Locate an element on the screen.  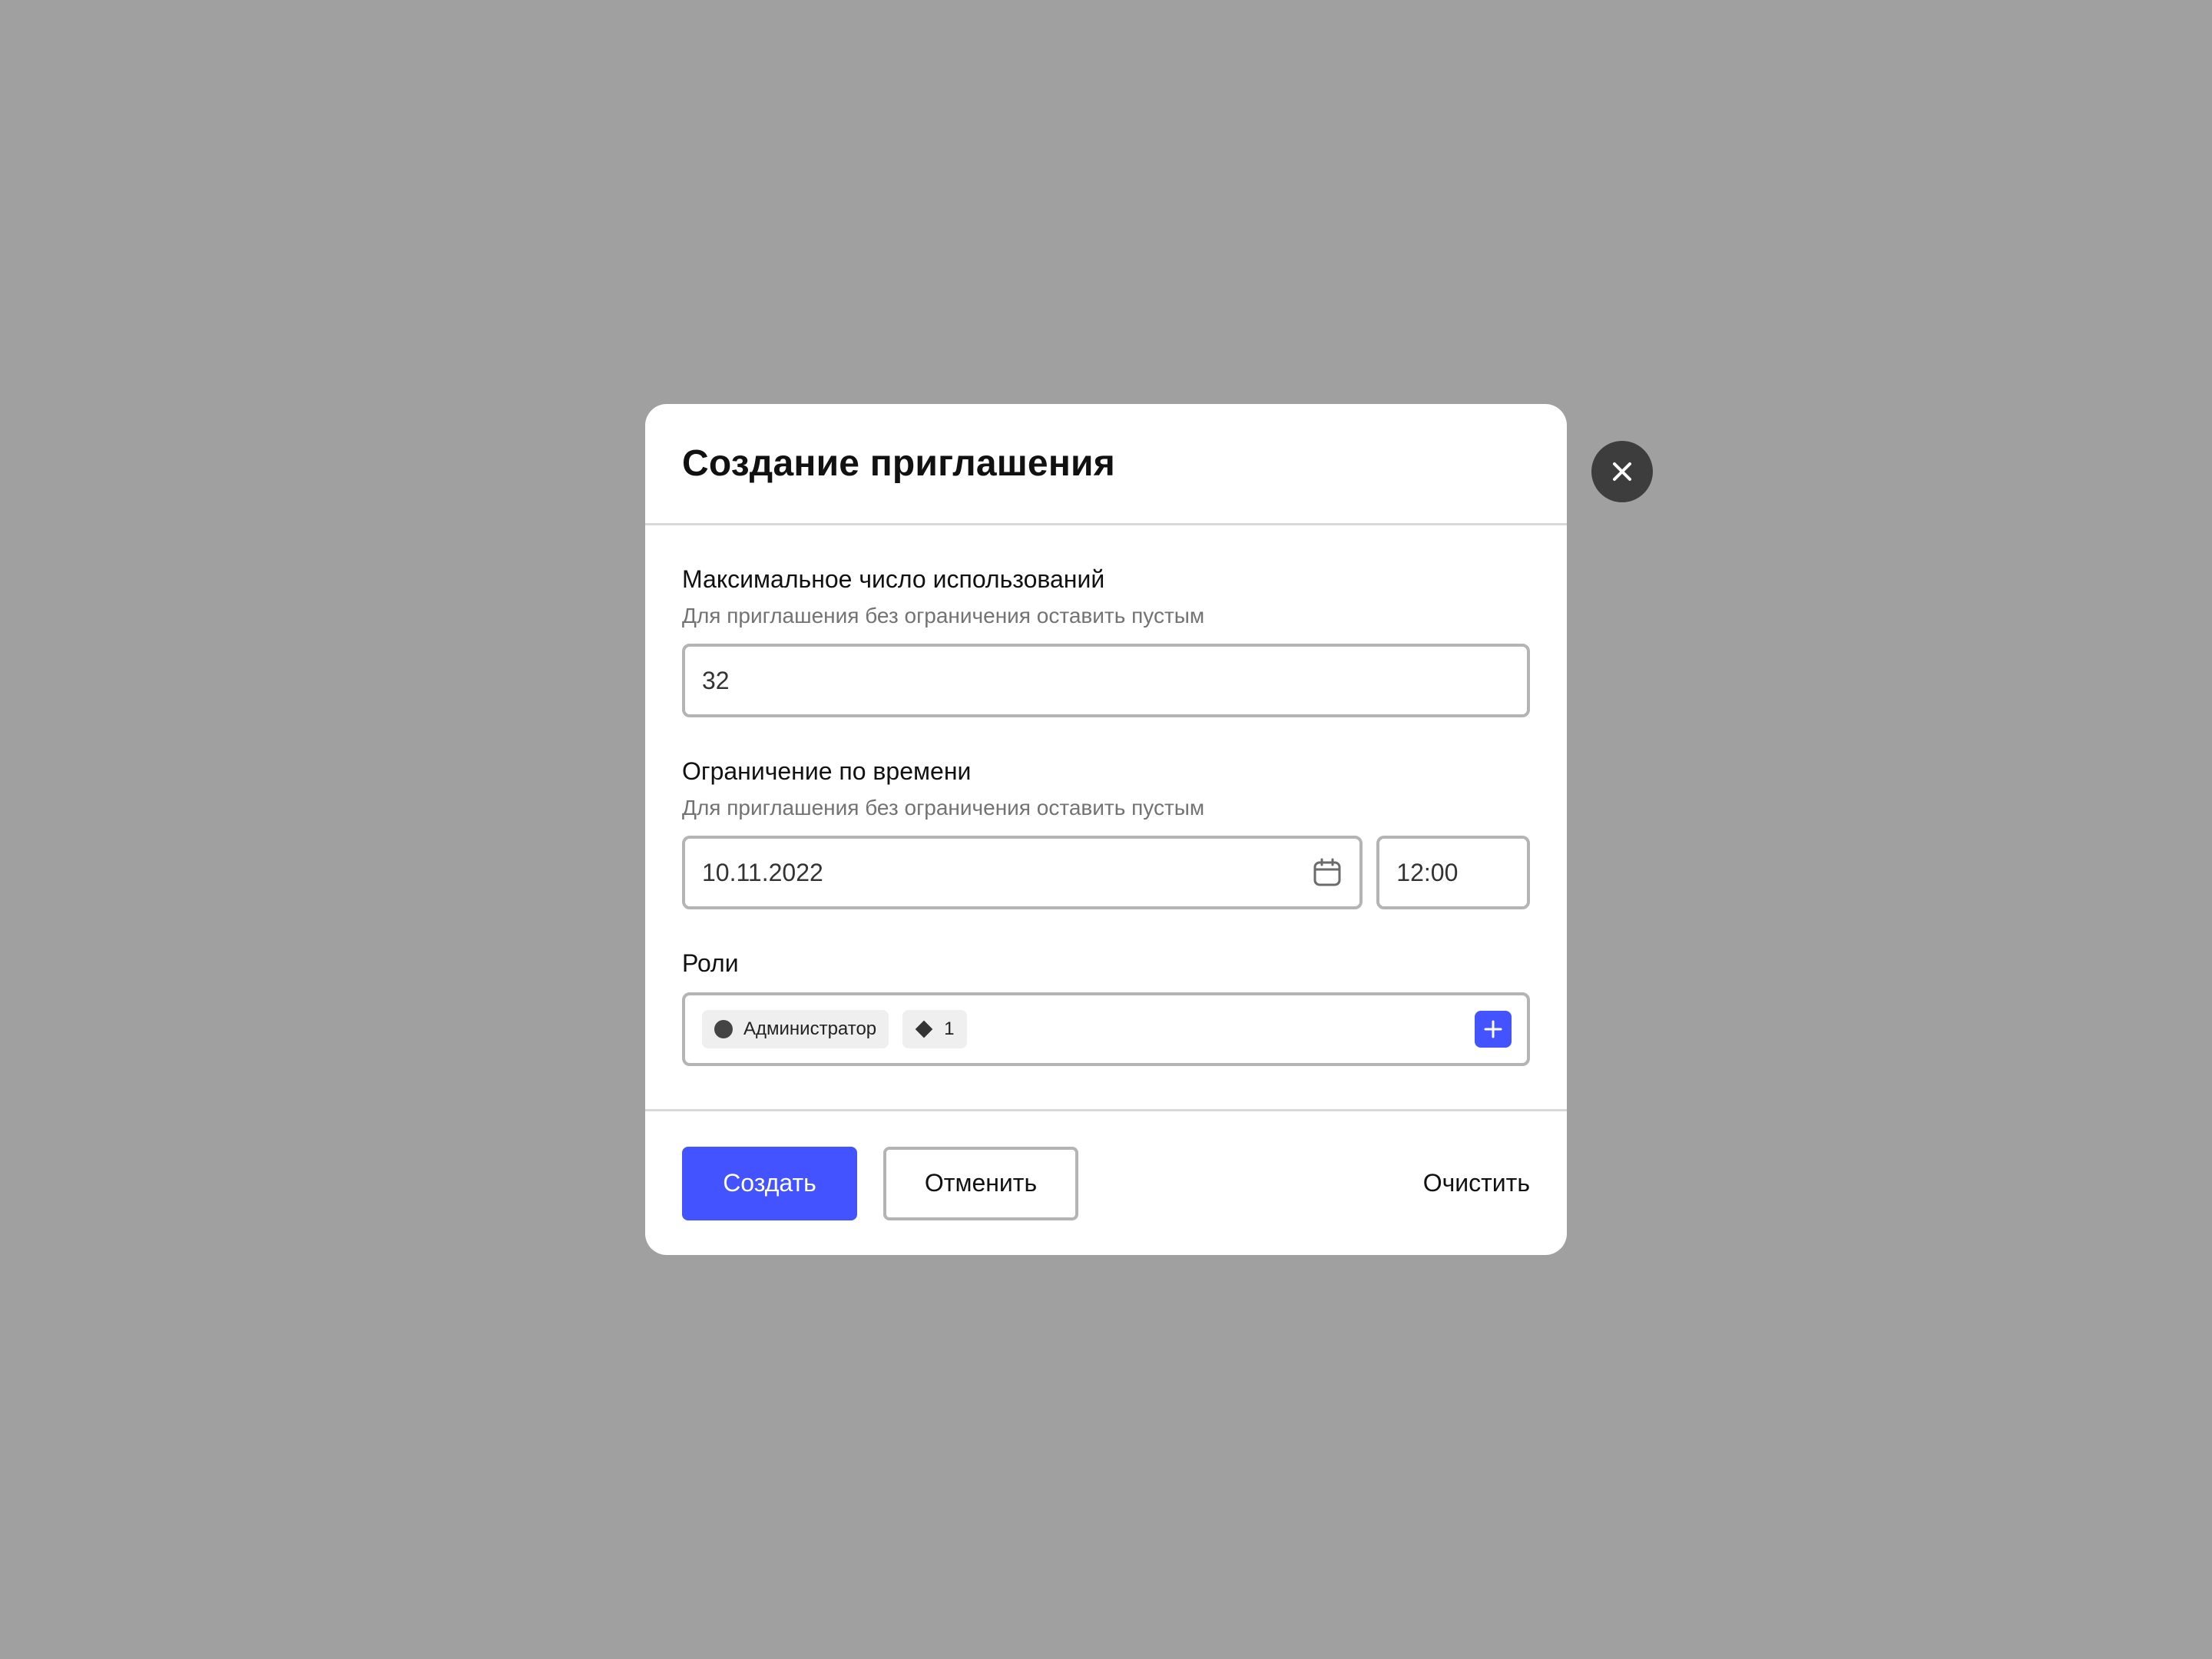
role-chip-admin: Администратор is located at coordinates (796, 1029).